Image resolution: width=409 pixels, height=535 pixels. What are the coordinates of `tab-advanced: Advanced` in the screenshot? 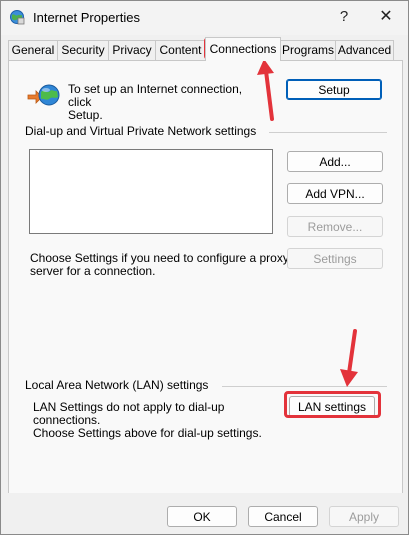 It's located at (364, 50).